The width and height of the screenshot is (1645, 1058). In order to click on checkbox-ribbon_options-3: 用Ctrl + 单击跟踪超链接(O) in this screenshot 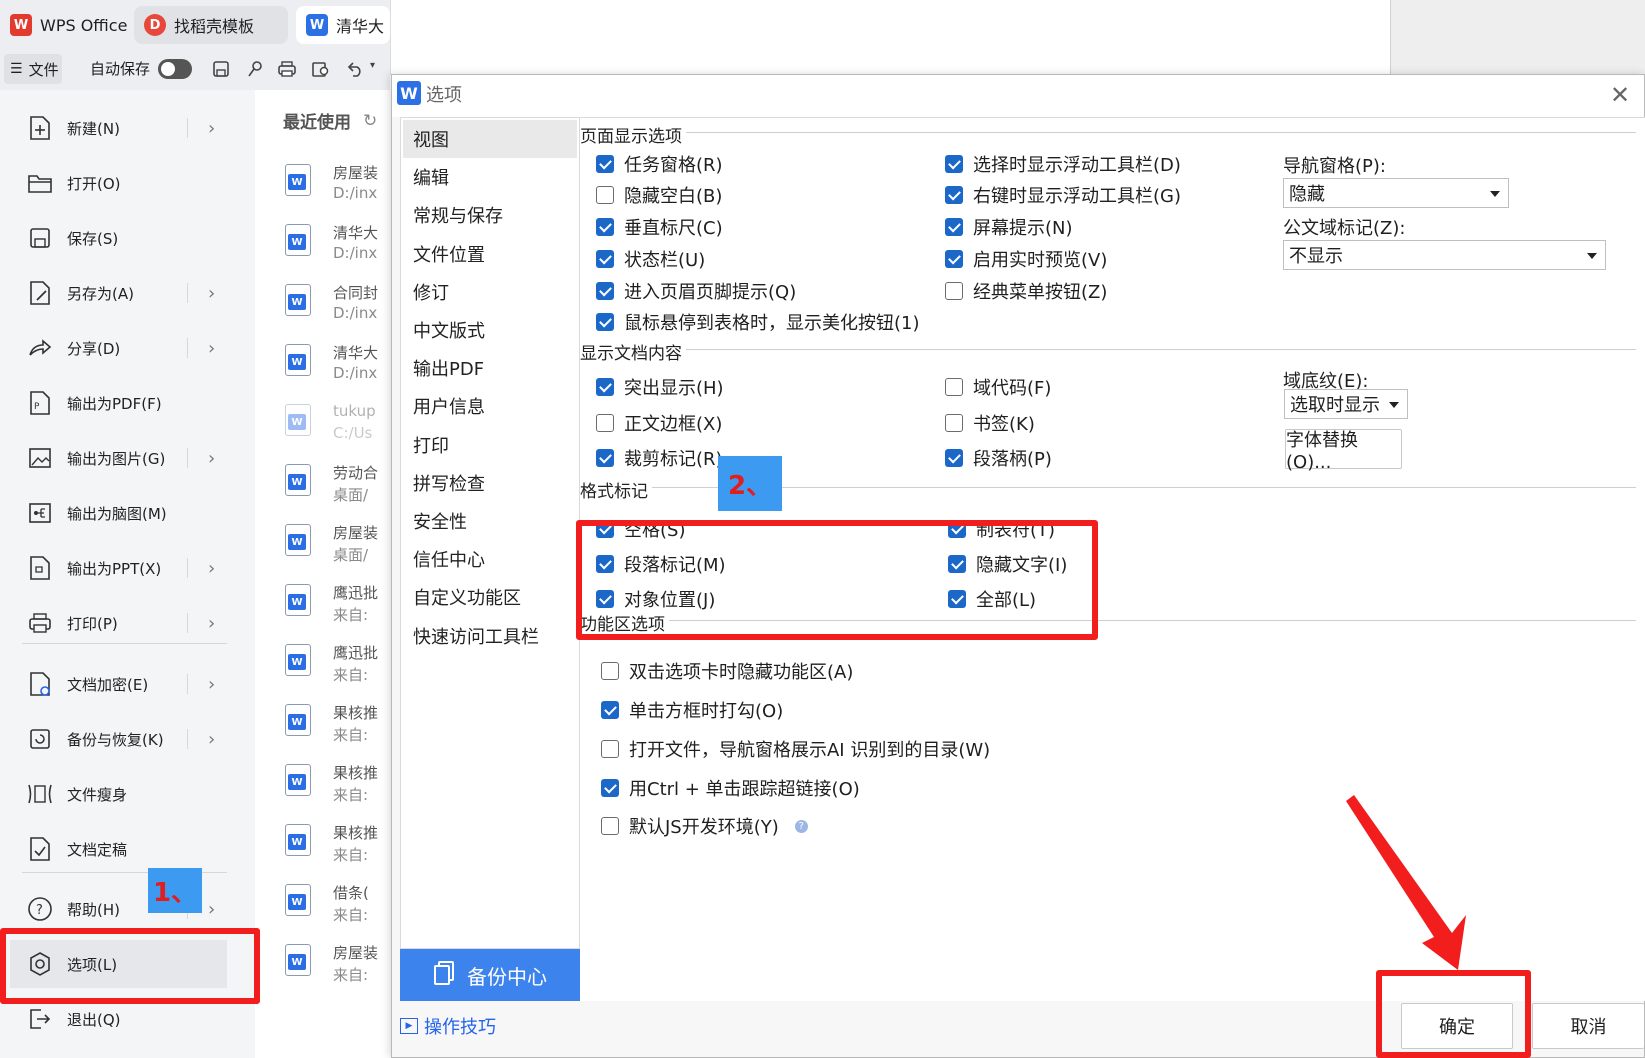, I will do `click(730, 788)`.